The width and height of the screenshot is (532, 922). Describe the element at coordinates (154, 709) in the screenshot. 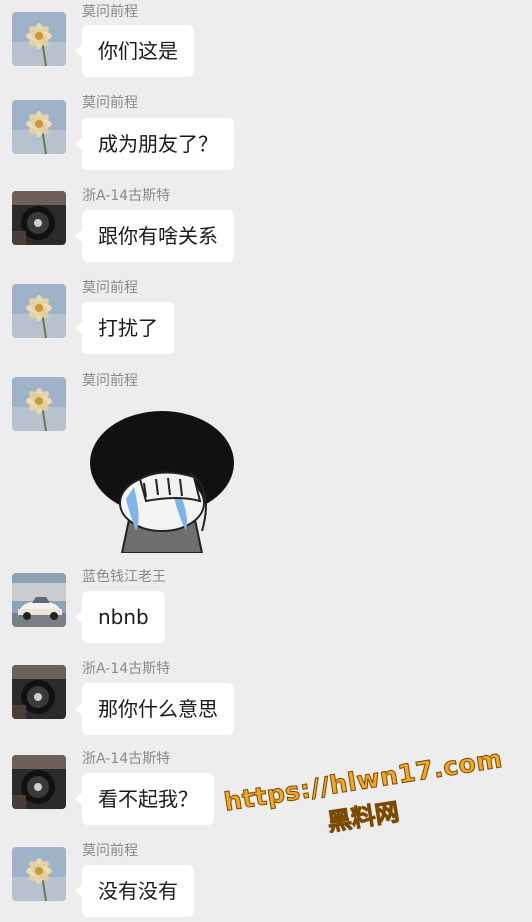

I see `message-bubble: 那你什么意思` at that location.